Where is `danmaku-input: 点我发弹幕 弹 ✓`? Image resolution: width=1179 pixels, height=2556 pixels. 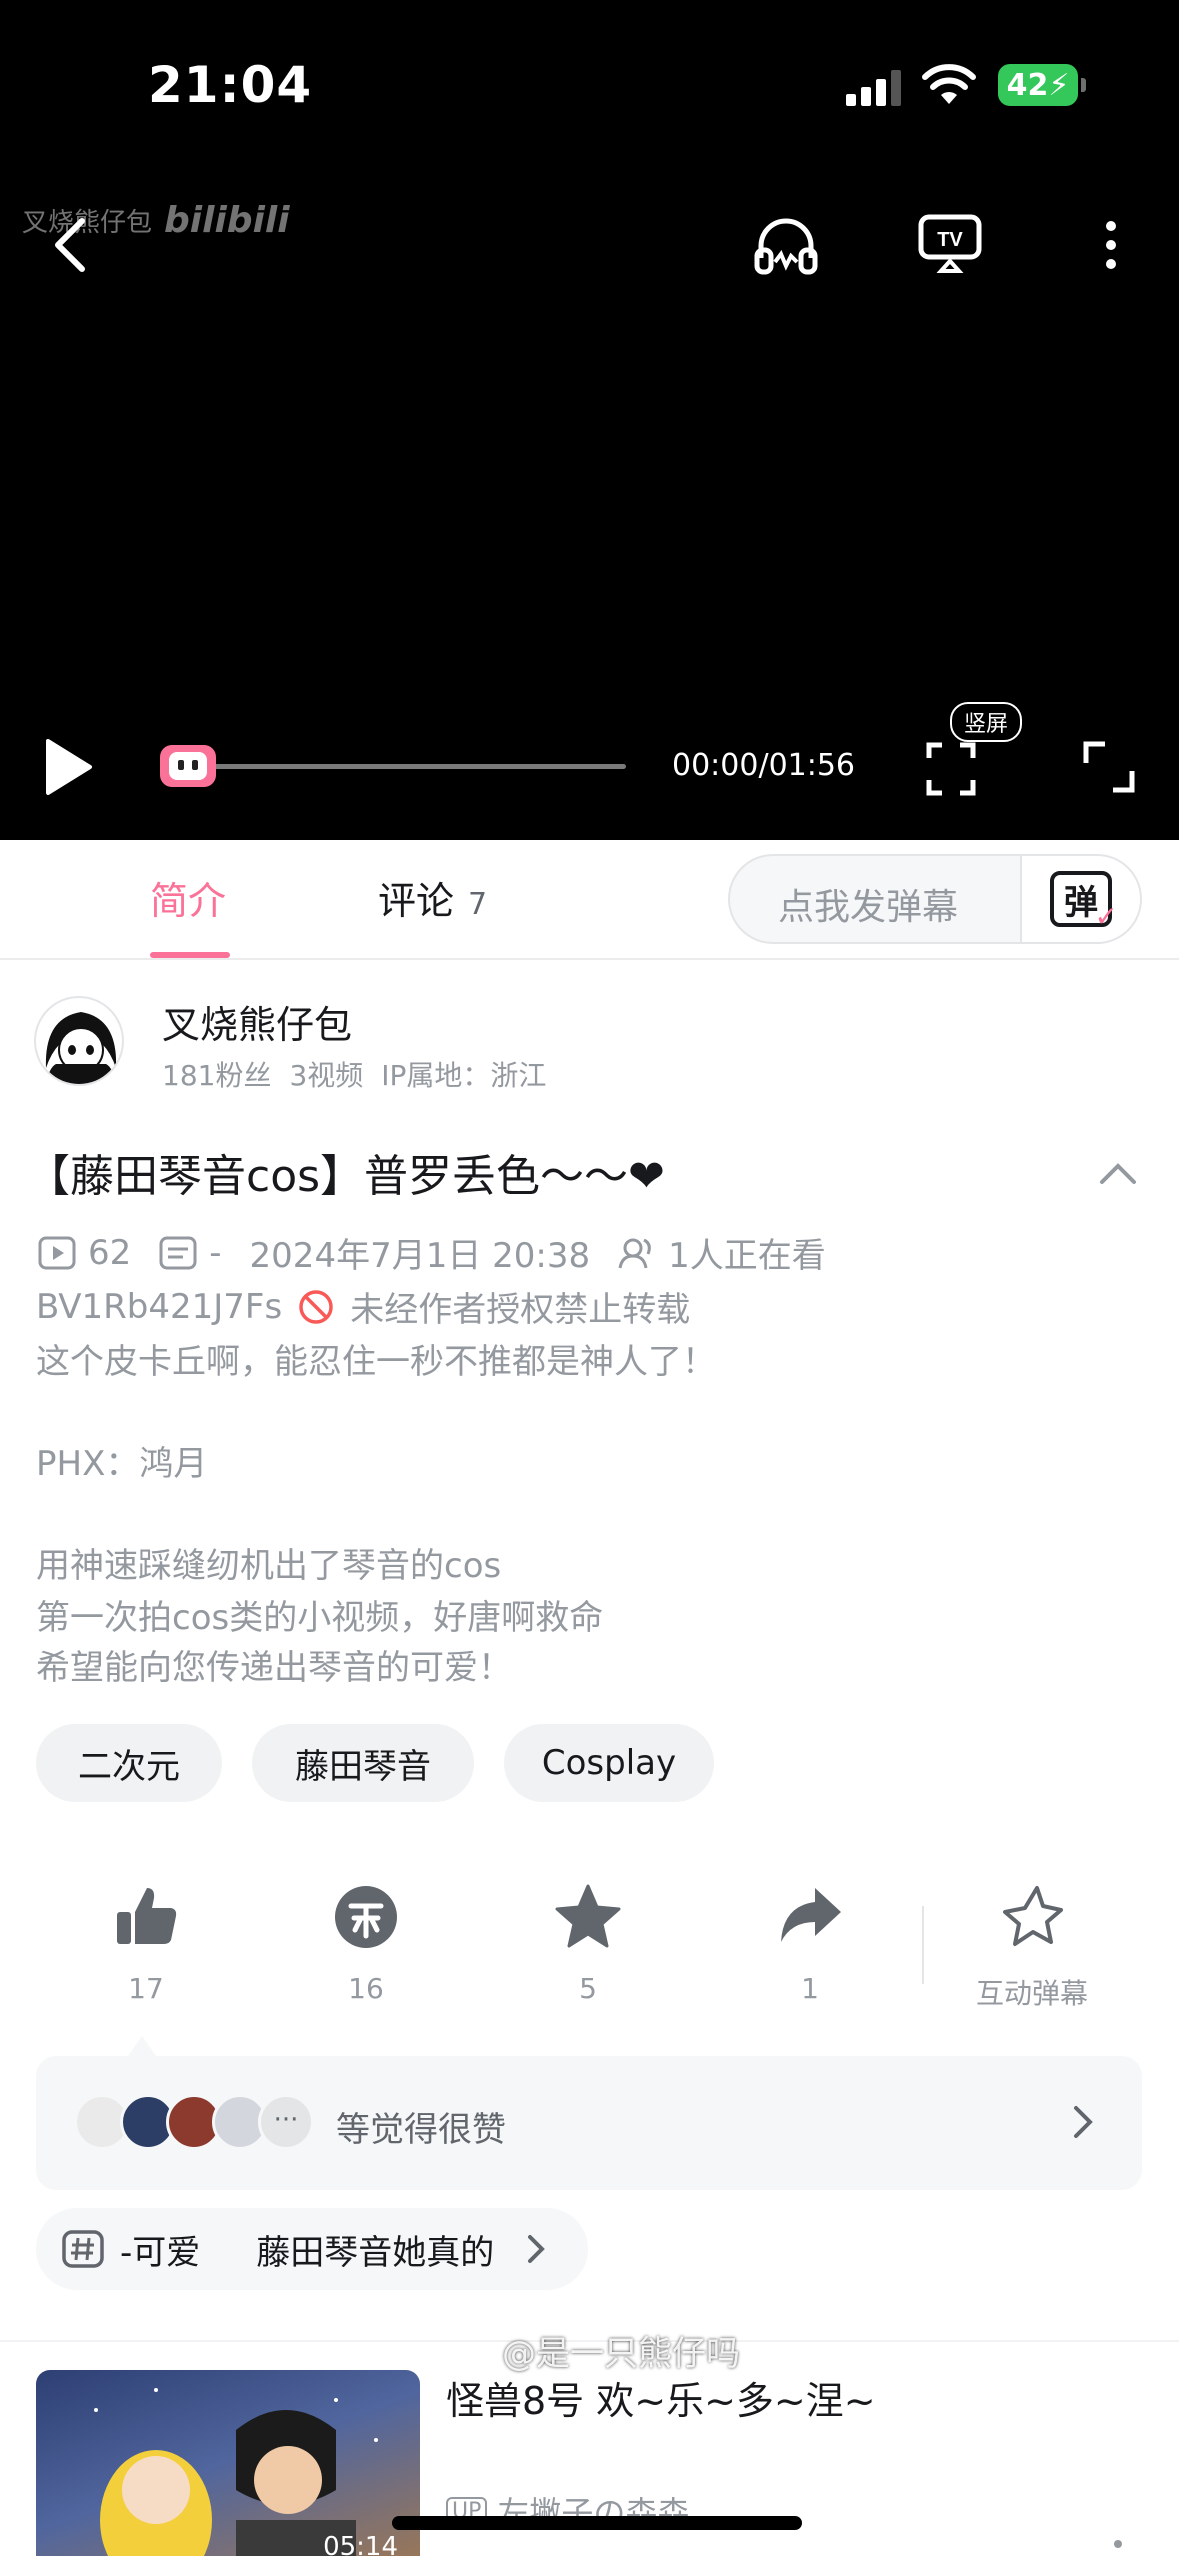
danmaku-input: 点我发弹幕 弹 ✓ is located at coordinates (935, 899).